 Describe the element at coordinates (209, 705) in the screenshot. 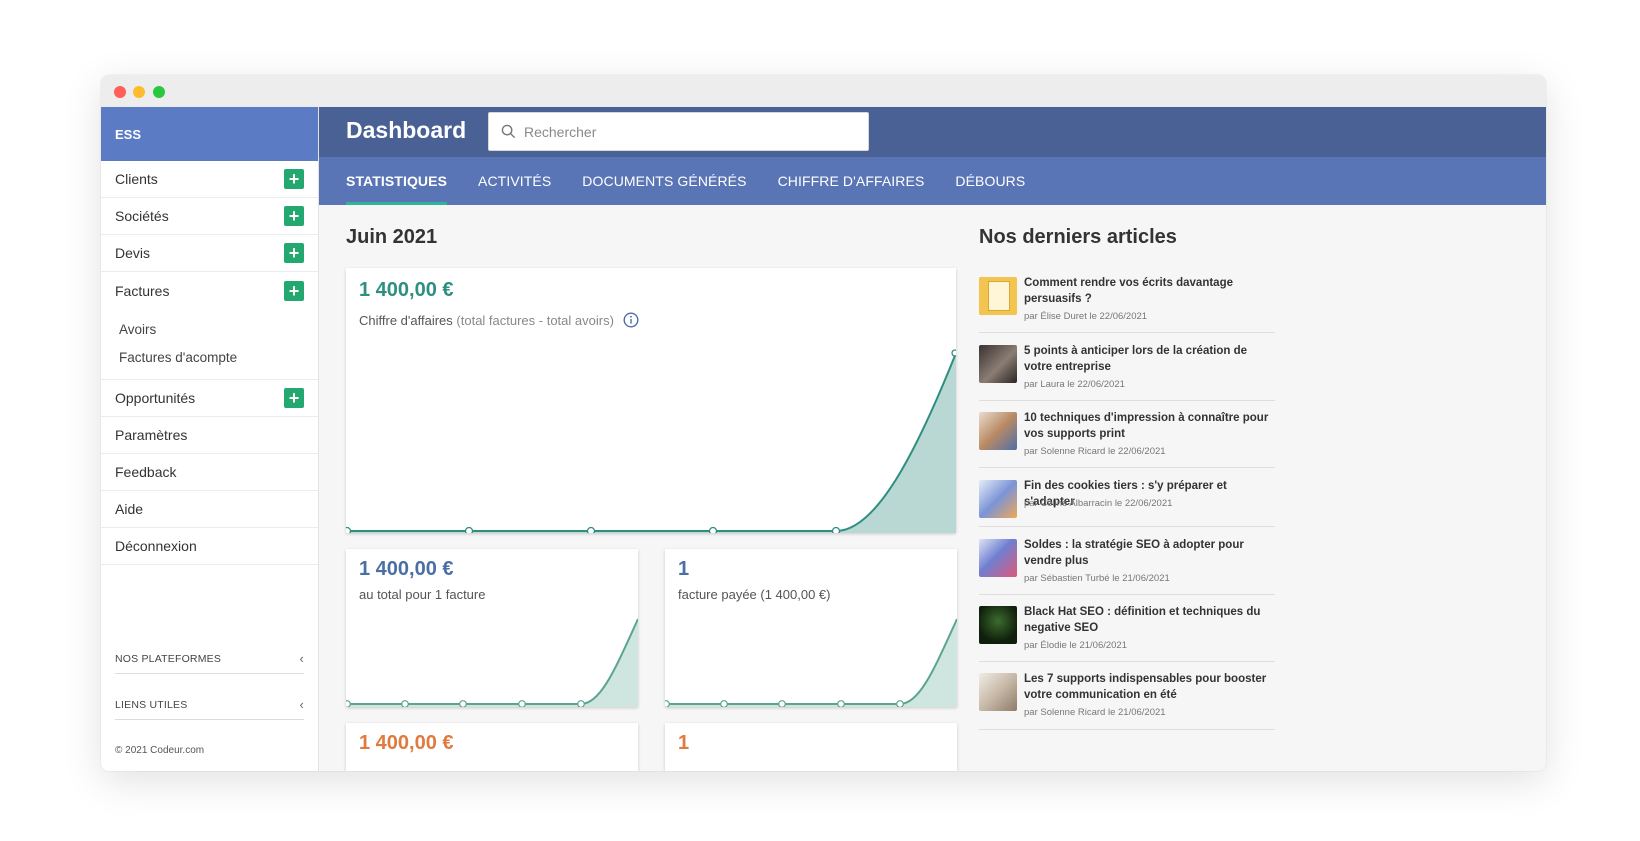

I see `sidebar-section-liens: LIENS UTILES ‹` at that location.